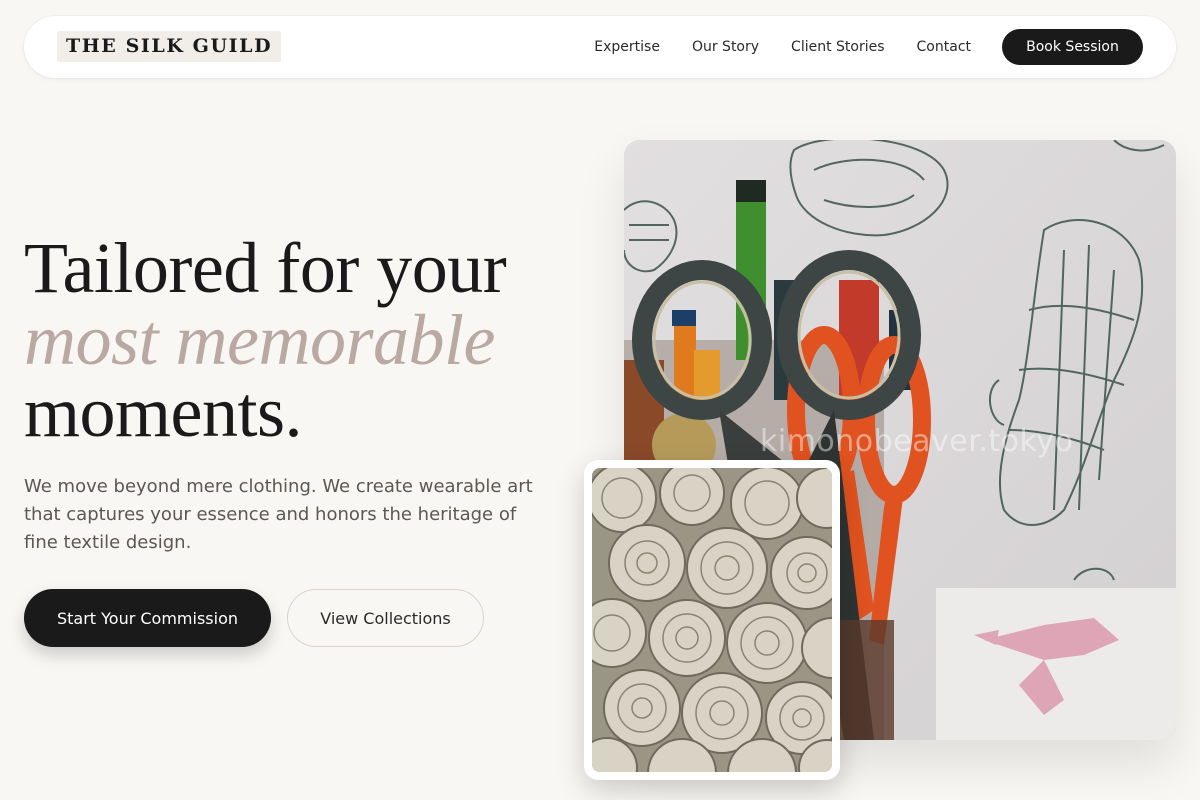  I want to click on hero-inset-image, so click(712, 620).